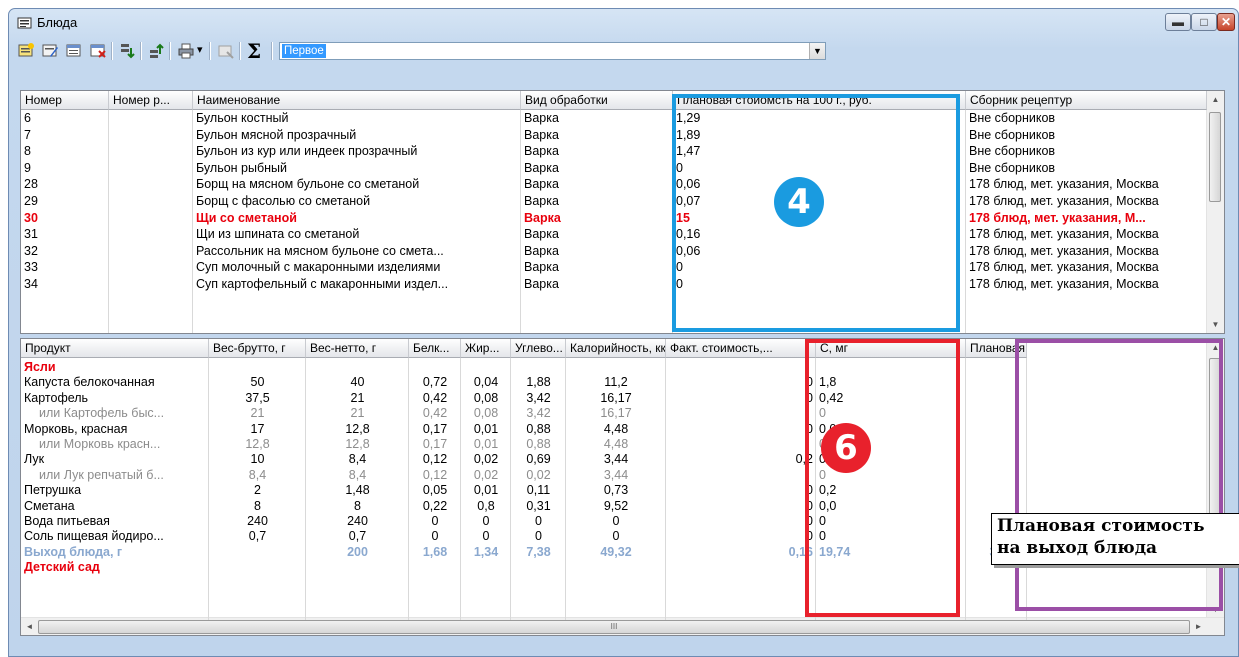 This screenshot has height=657, width=1239. Describe the element at coordinates (486, 429) in the screenshot. I see `product-cell: 0,01` at that location.